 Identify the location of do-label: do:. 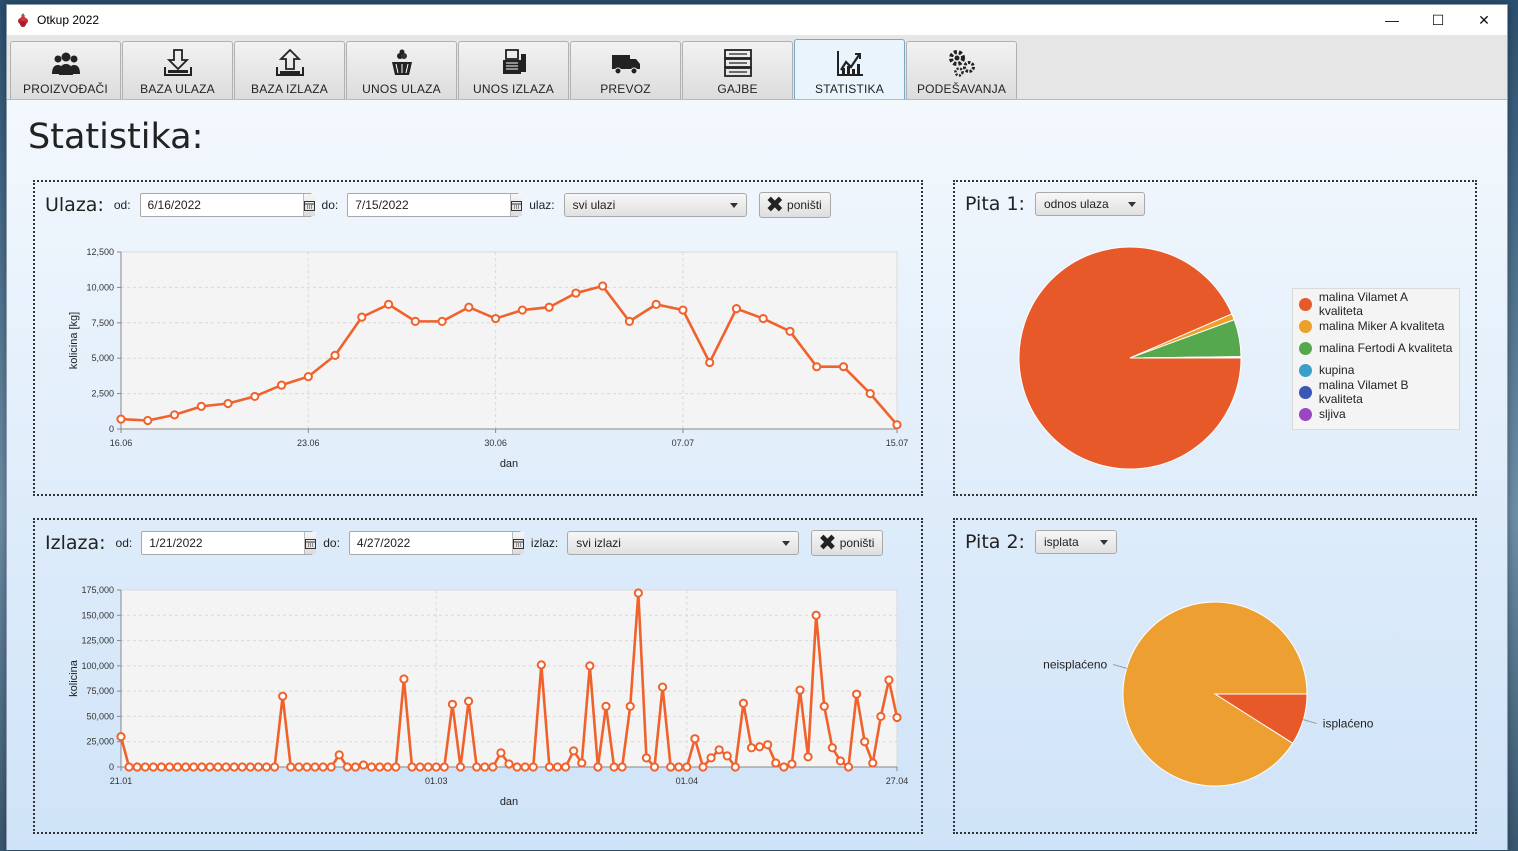
(331, 543).